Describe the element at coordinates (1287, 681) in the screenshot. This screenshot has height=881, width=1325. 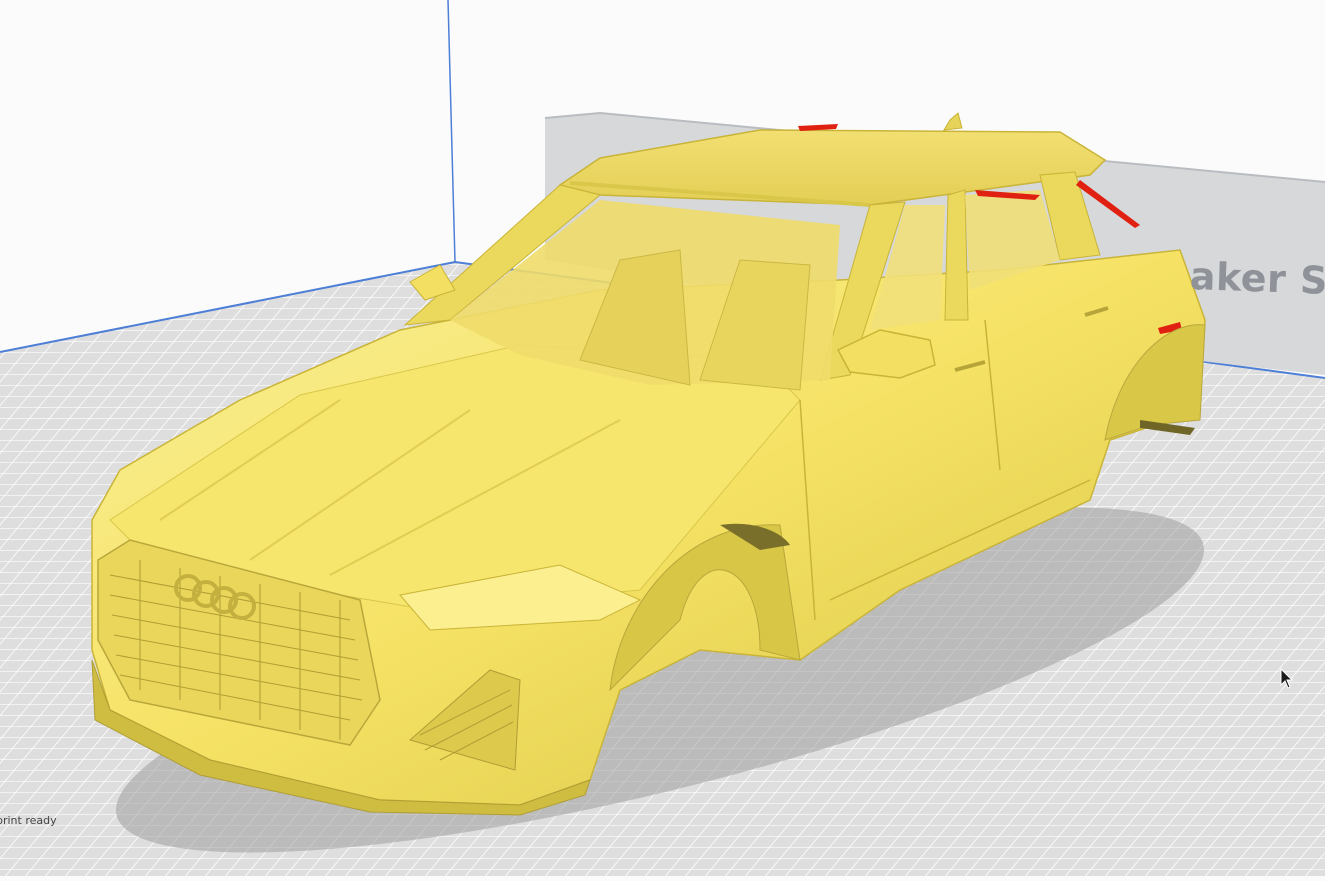
I see `arrow-cursor-icon` at that location.